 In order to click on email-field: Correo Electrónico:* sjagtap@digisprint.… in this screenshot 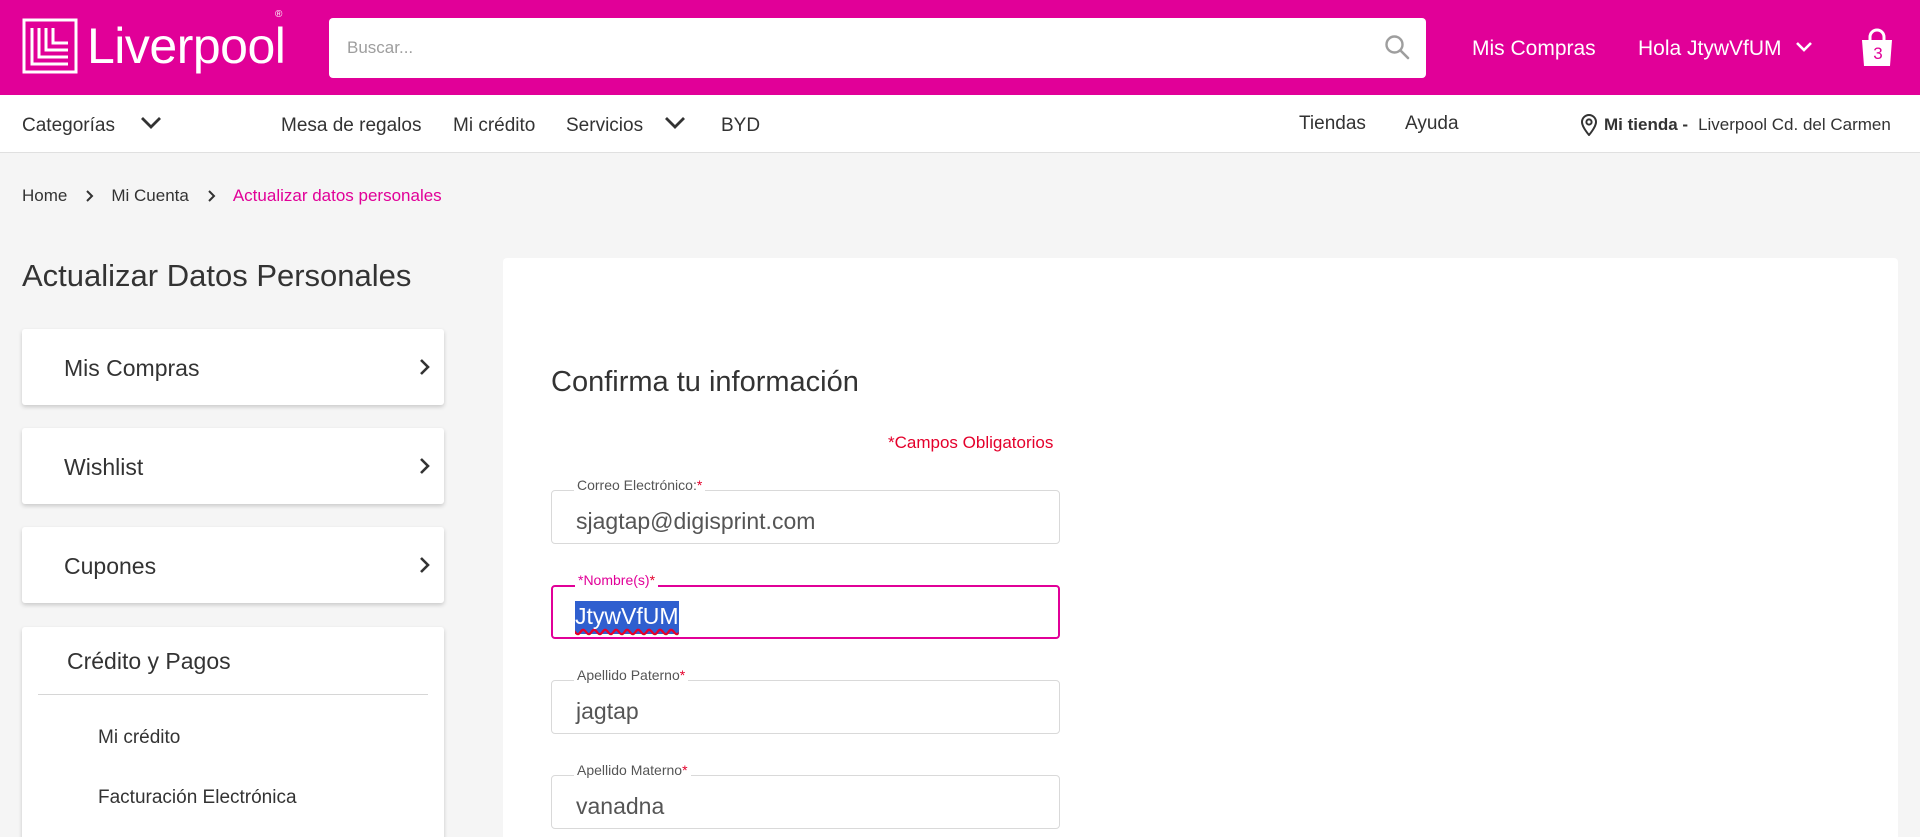, I will do `click(805, 510)`.